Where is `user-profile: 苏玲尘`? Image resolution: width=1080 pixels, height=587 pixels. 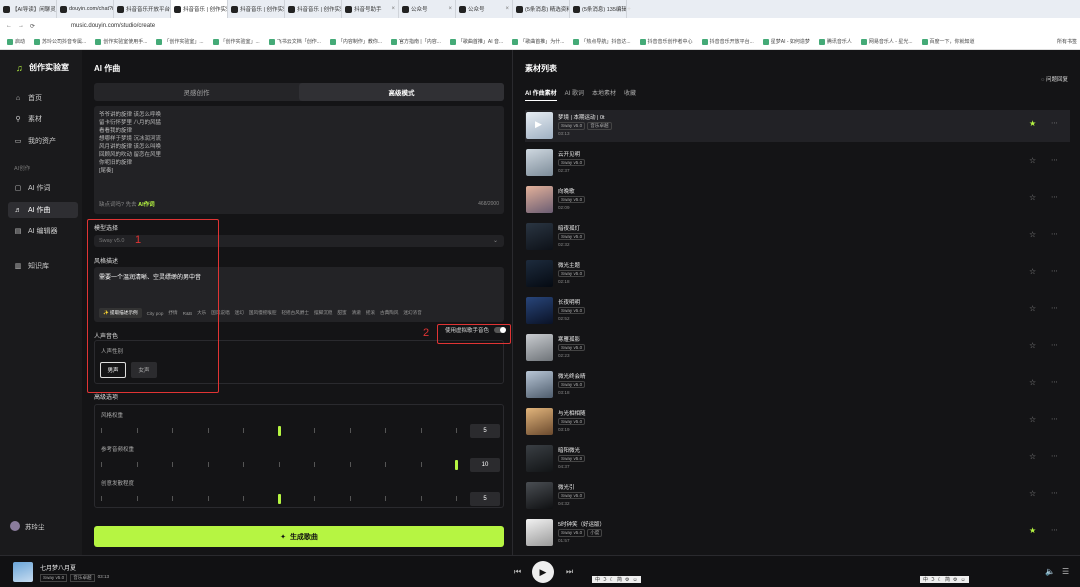
user-profile: 苏玲尘 is located at coordinates (27, 526).